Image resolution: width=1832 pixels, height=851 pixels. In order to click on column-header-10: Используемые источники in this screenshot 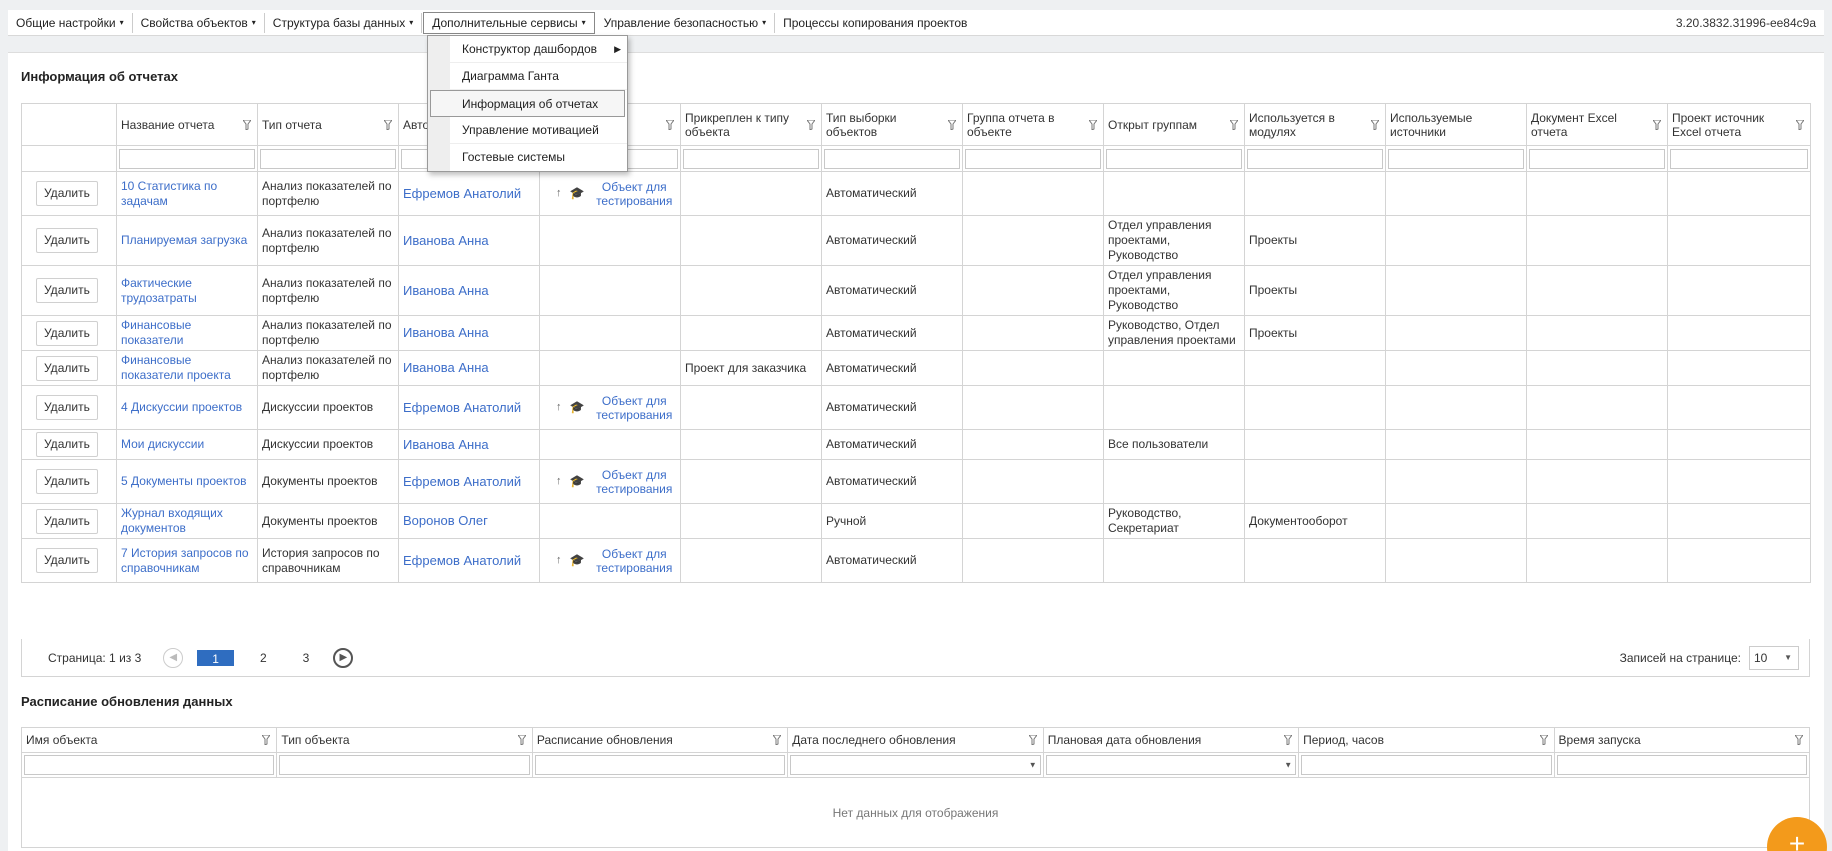, I will do `click(1456, 124)`.